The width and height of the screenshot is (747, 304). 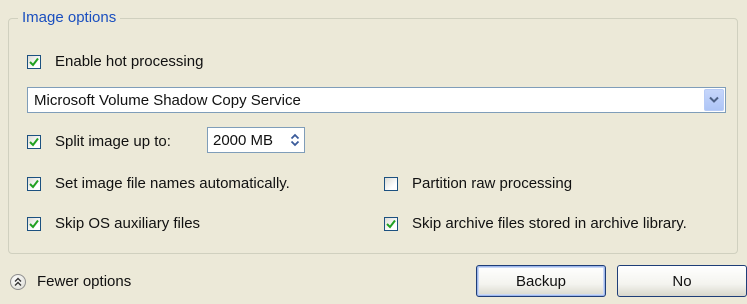 I want to click on enable-hot-processing-checkbox, so click(x=34, y=61).